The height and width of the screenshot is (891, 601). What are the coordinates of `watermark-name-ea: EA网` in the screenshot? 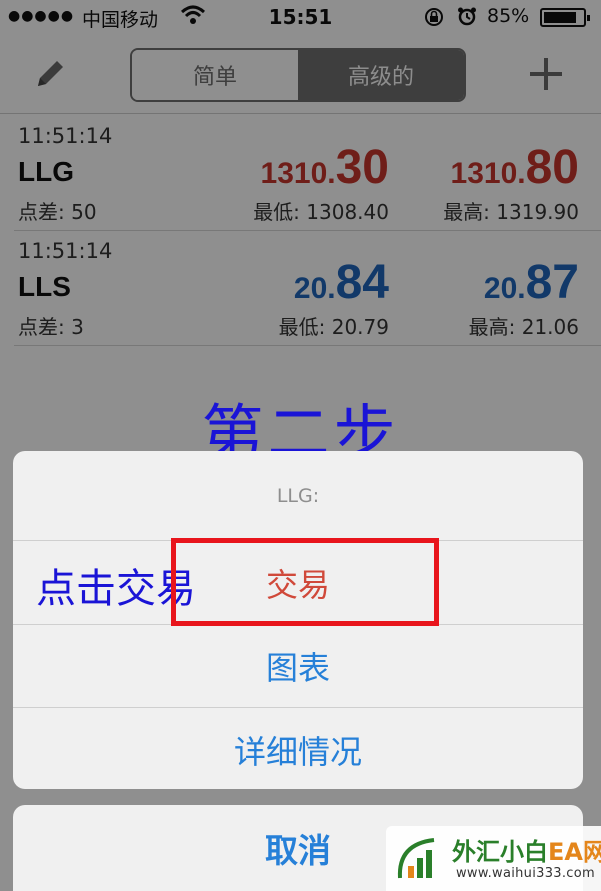 It's located at (574, 852).